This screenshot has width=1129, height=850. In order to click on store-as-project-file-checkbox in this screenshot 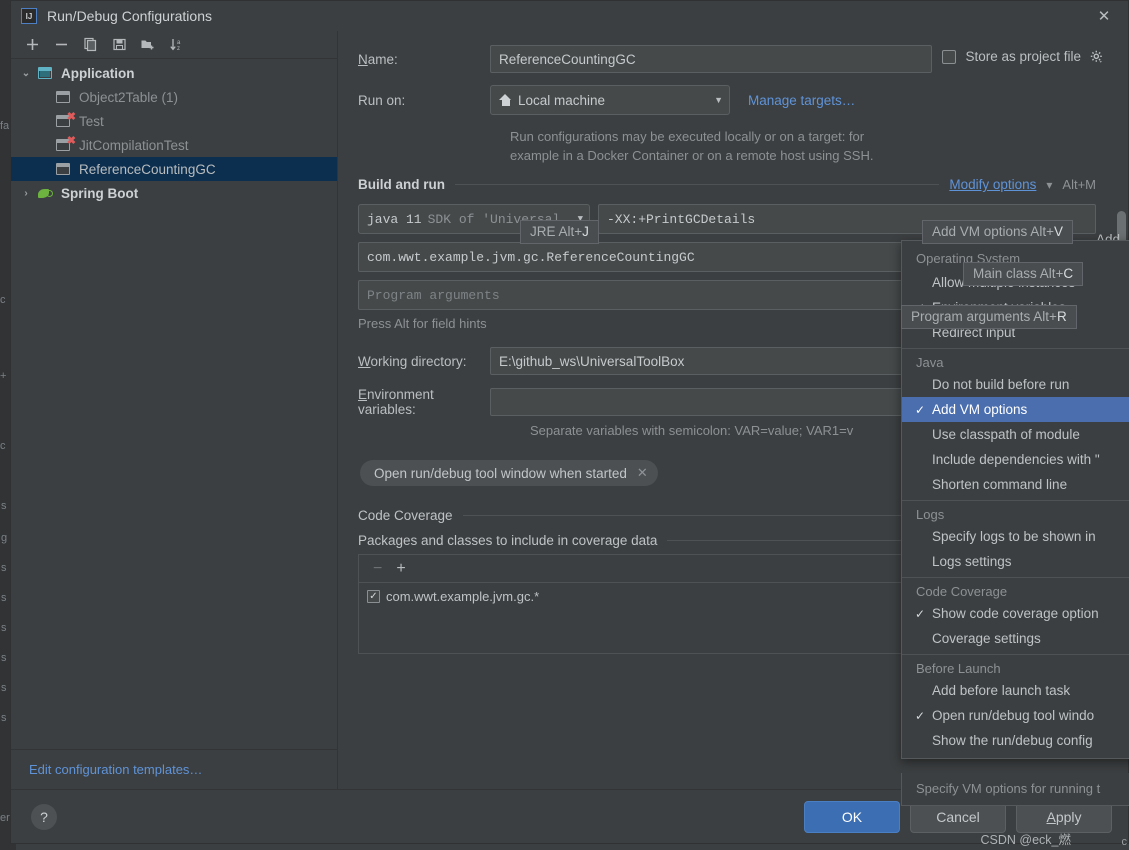, I will do `click(949, 56)`.